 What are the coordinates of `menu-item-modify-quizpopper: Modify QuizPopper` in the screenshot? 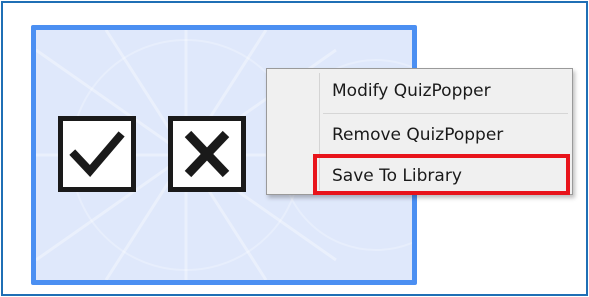 It's located at (419, 91).